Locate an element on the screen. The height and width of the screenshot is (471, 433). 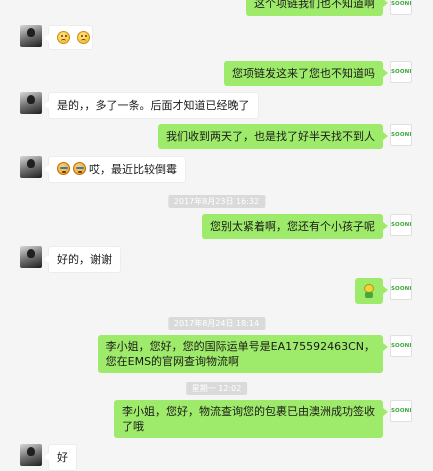
green-creature-sticker-icon is located at coordinates (369, 291).